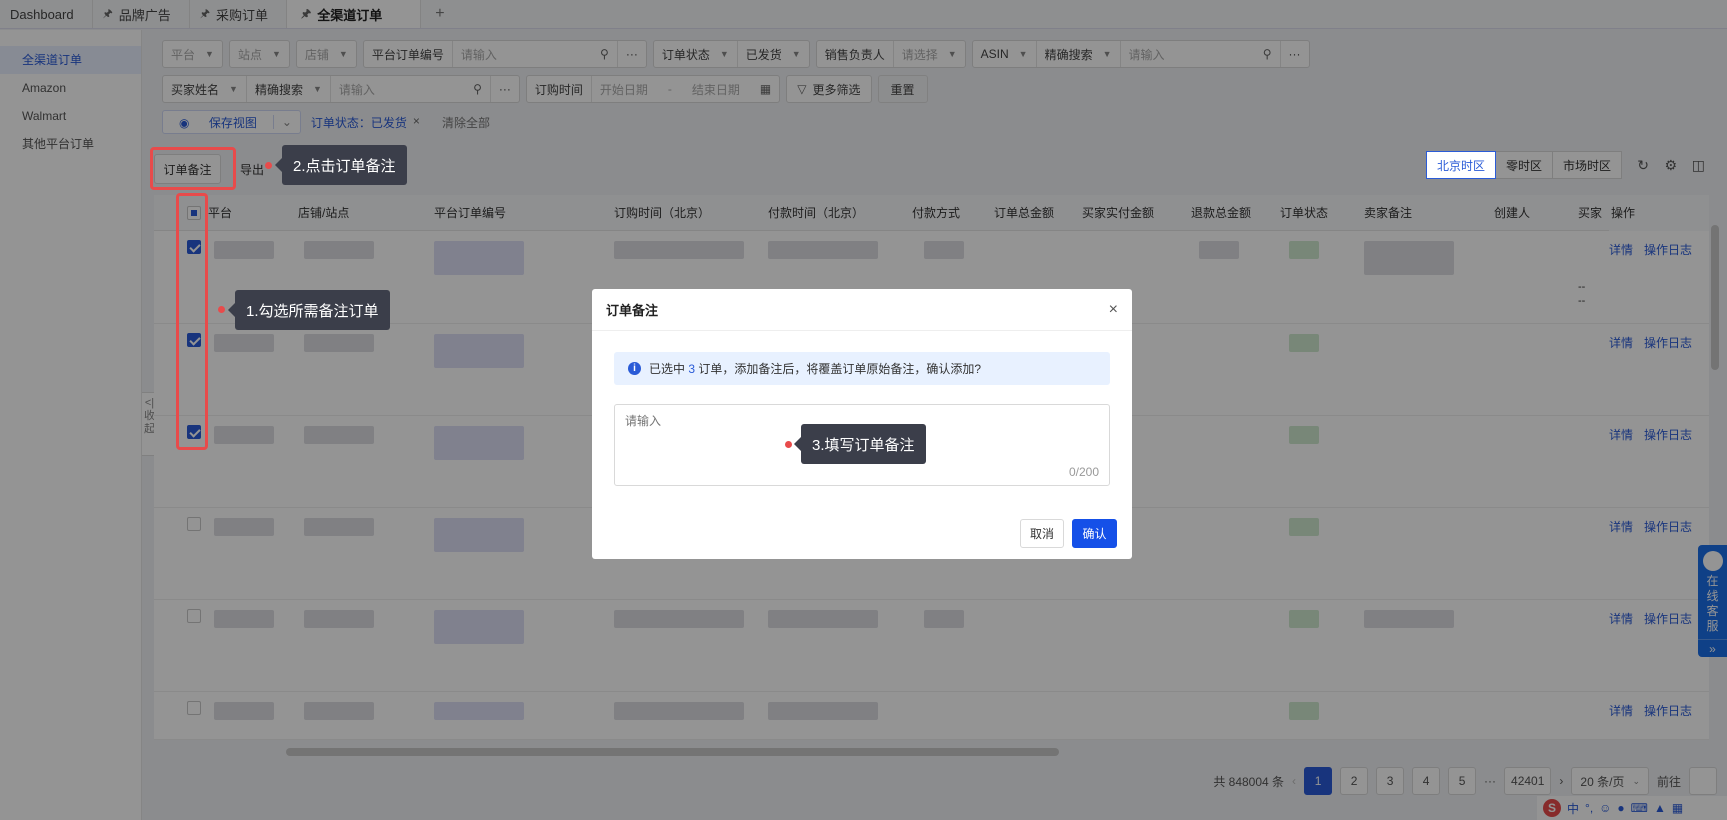 The image size is (1727, 820). What do you see at coordinates (193, 168) in the screenshot?
I see `annotation-box-remark-button` at bounding box center [193, 168].